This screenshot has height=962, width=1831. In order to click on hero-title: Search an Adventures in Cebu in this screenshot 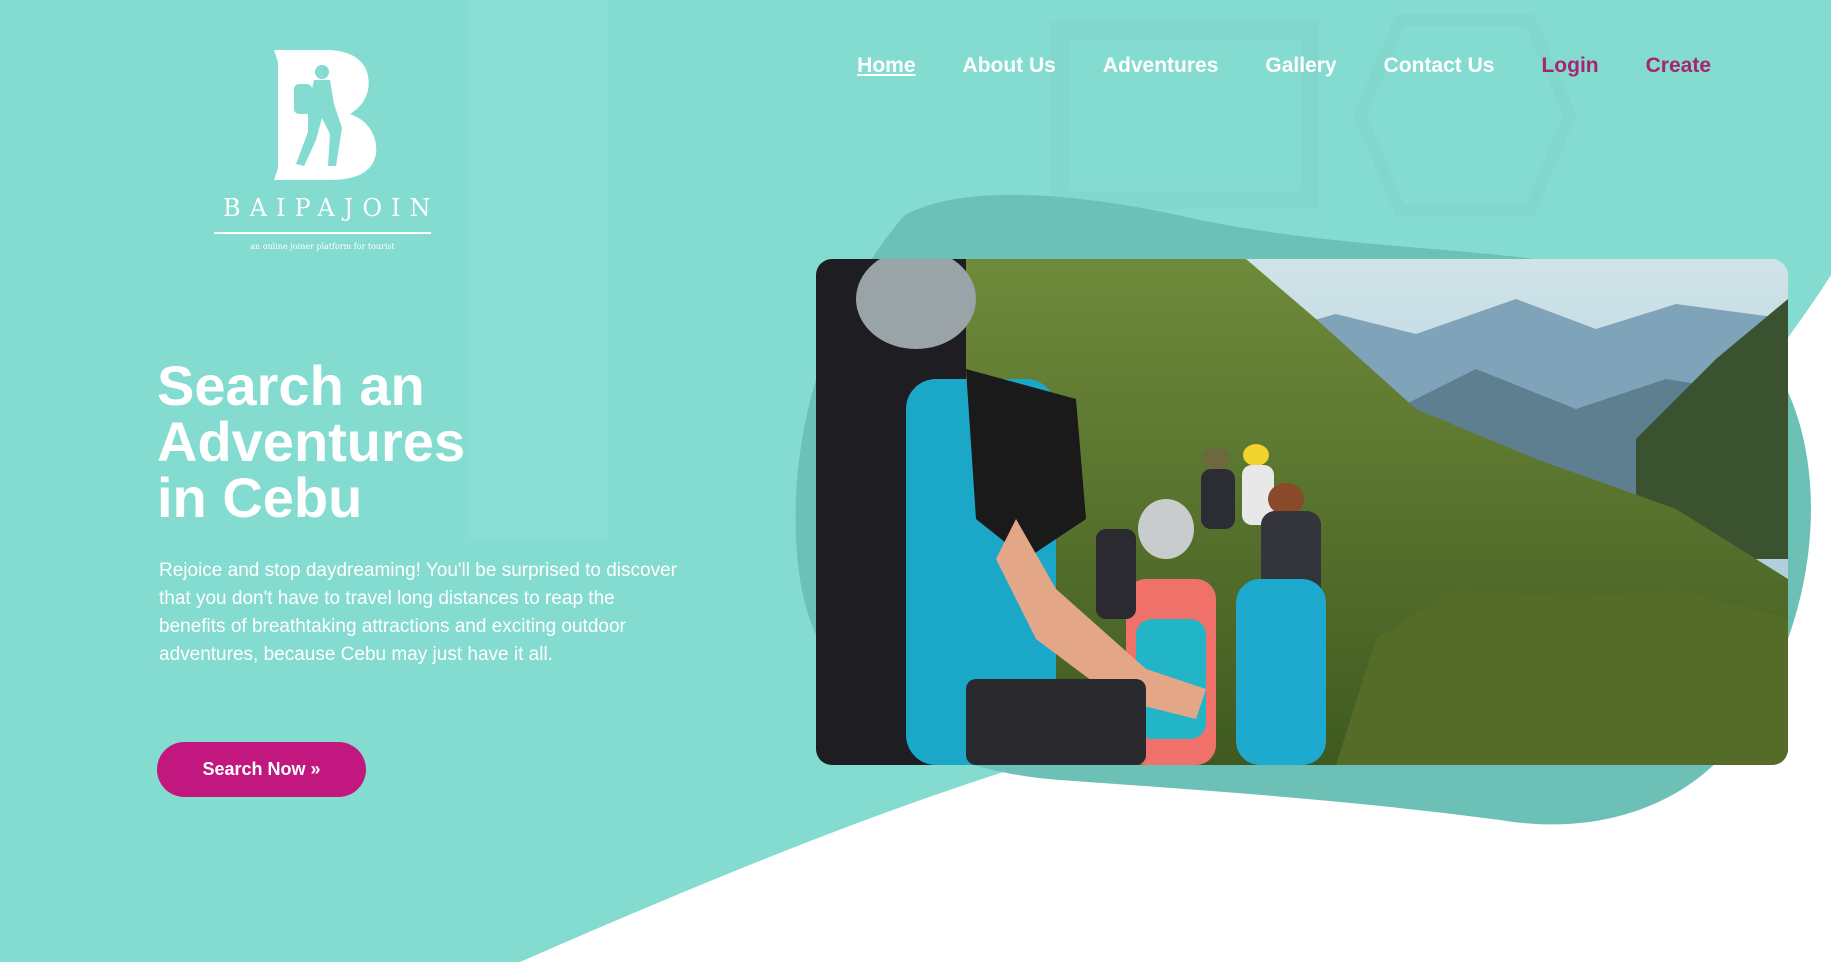, I will do `click(437, 442)`.